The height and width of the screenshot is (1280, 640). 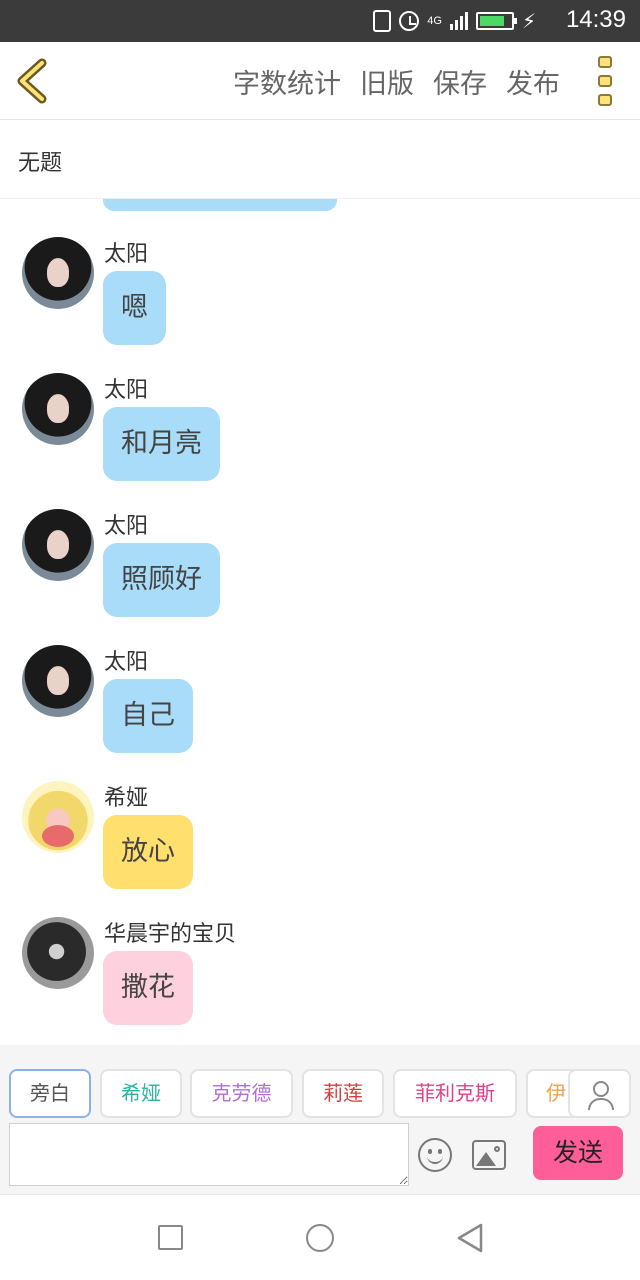 I want to click on input-row: 发送, so click(x=320, y=1157).